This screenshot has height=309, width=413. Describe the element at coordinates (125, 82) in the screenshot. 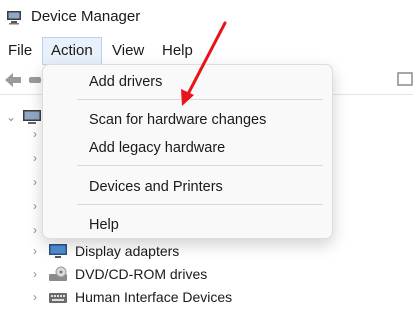

I see `menu-item-add-drivers: Add drivers` at that location.